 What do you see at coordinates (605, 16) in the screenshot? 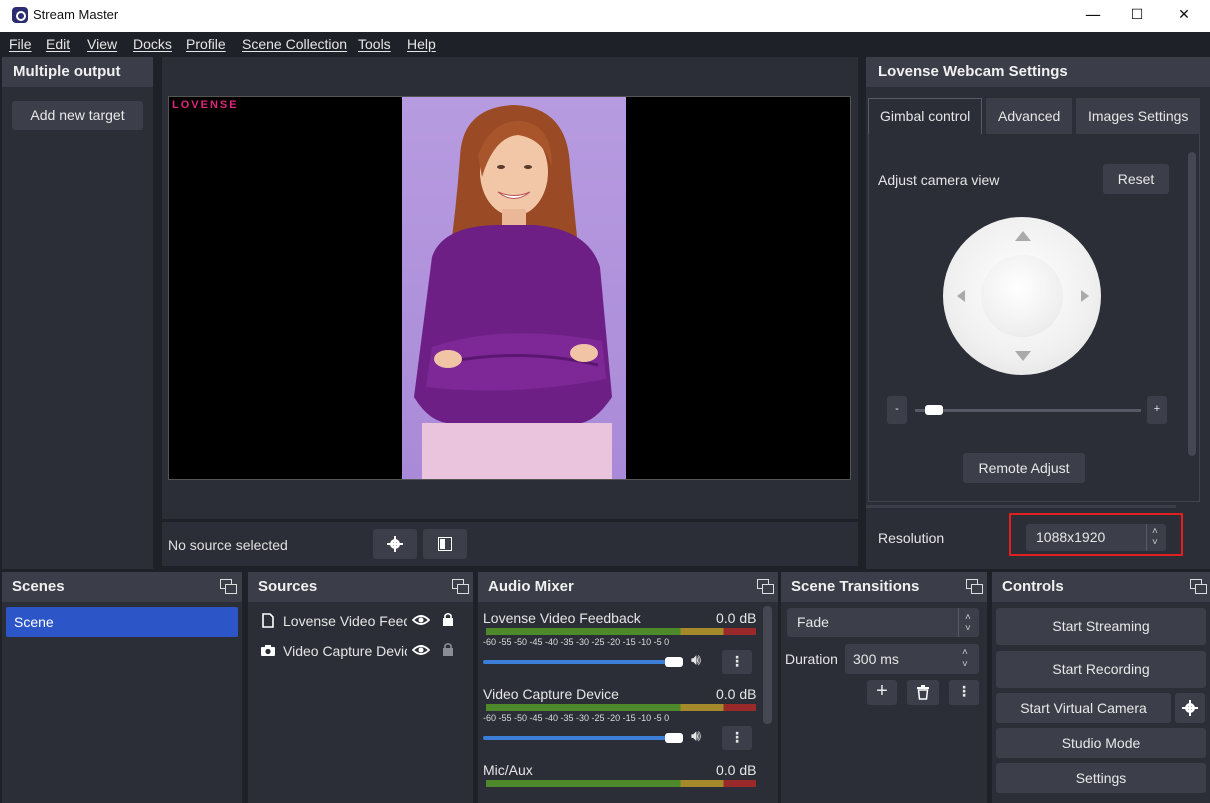
I see `title-bar: Stream Master — ☐ ✕` at bounding box center [605, 16].